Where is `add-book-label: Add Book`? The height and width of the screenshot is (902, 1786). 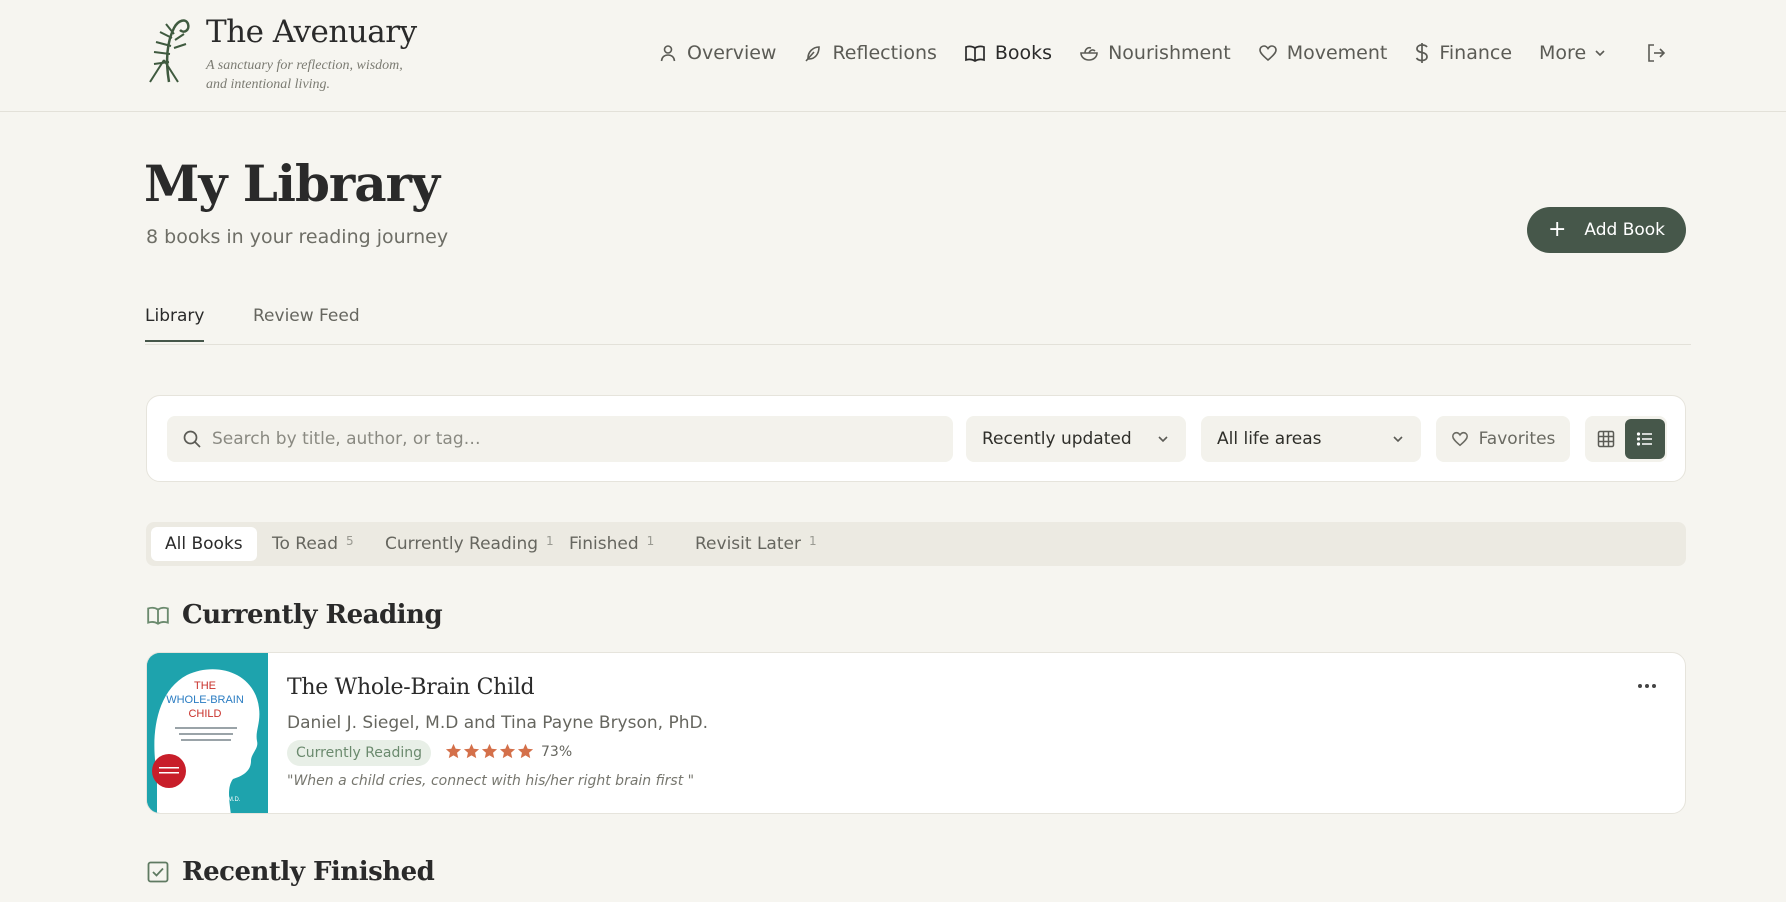
add-book-label: Add Book is located at coordinates (1625, 230).